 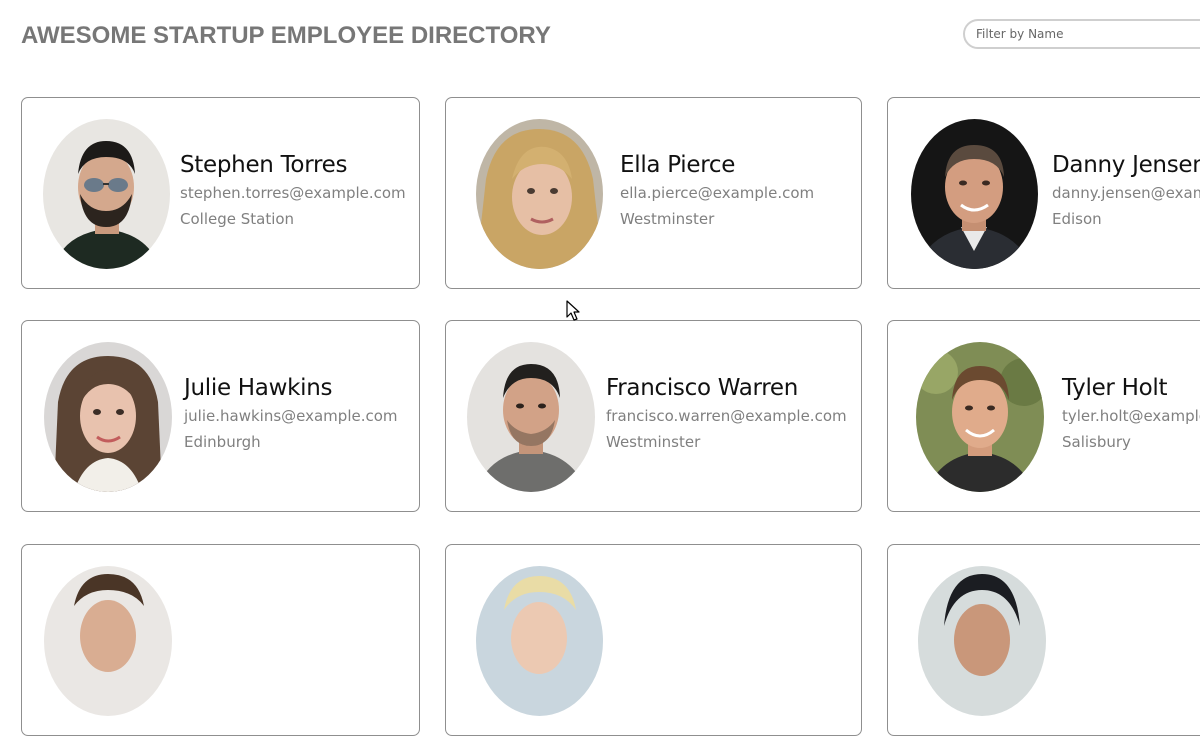 I want to click on employee-name: Danny Jensen, so click(x=1126, y=165).